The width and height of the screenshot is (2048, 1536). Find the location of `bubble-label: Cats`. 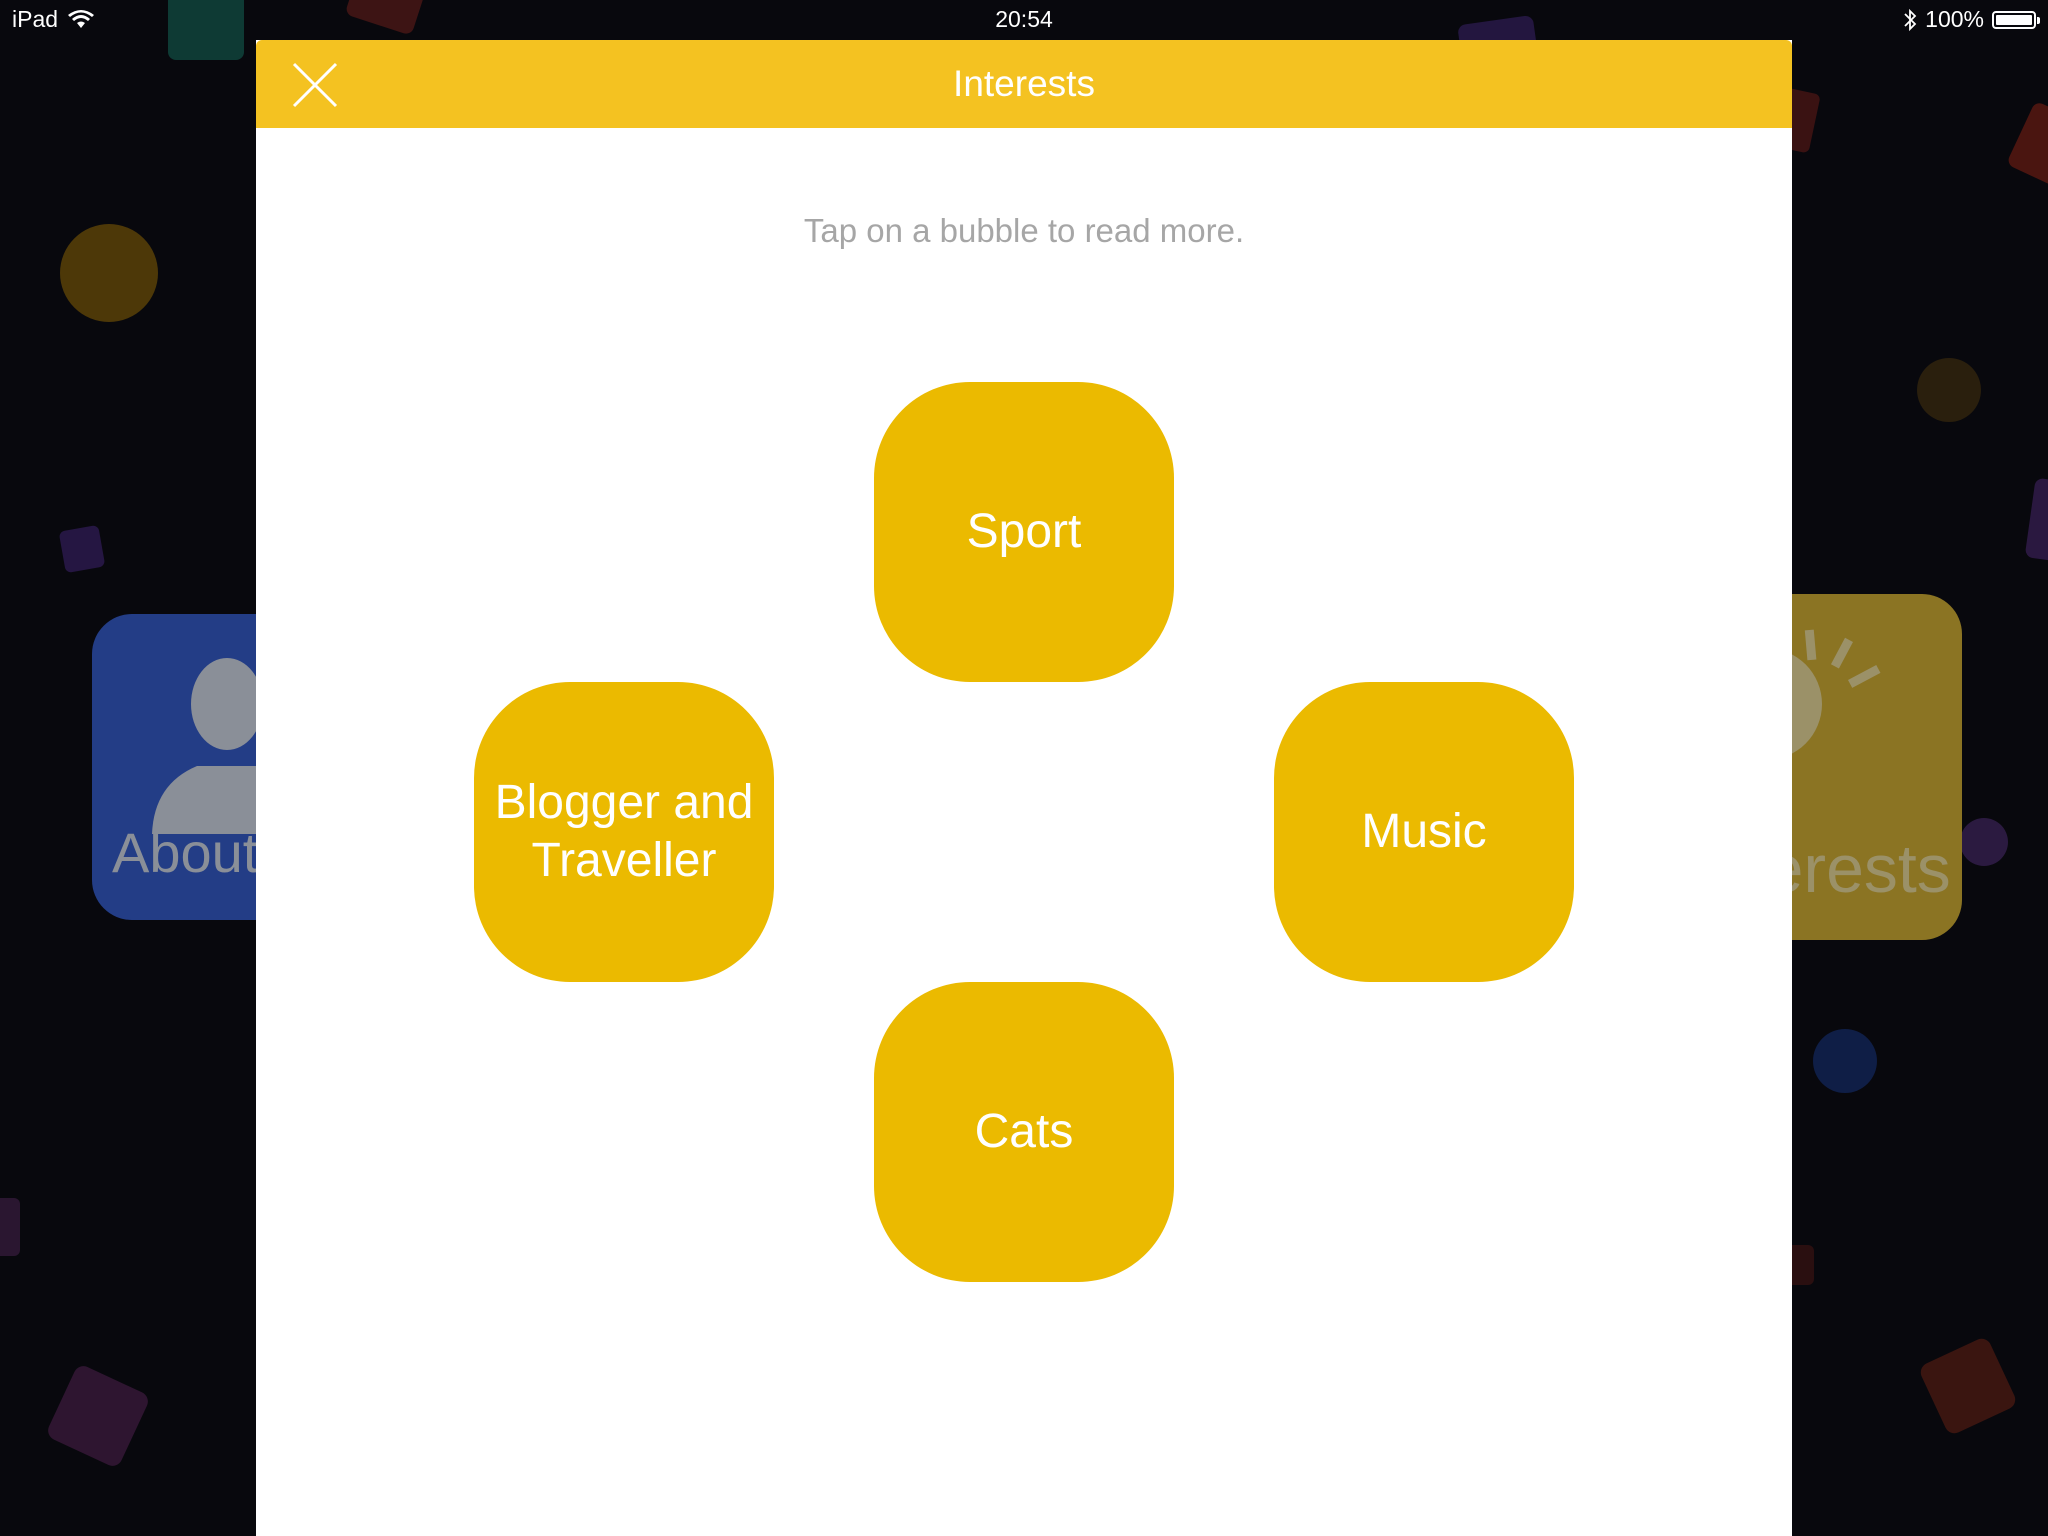

bubble-label: Cats is located at coordinates (1024, 1131).